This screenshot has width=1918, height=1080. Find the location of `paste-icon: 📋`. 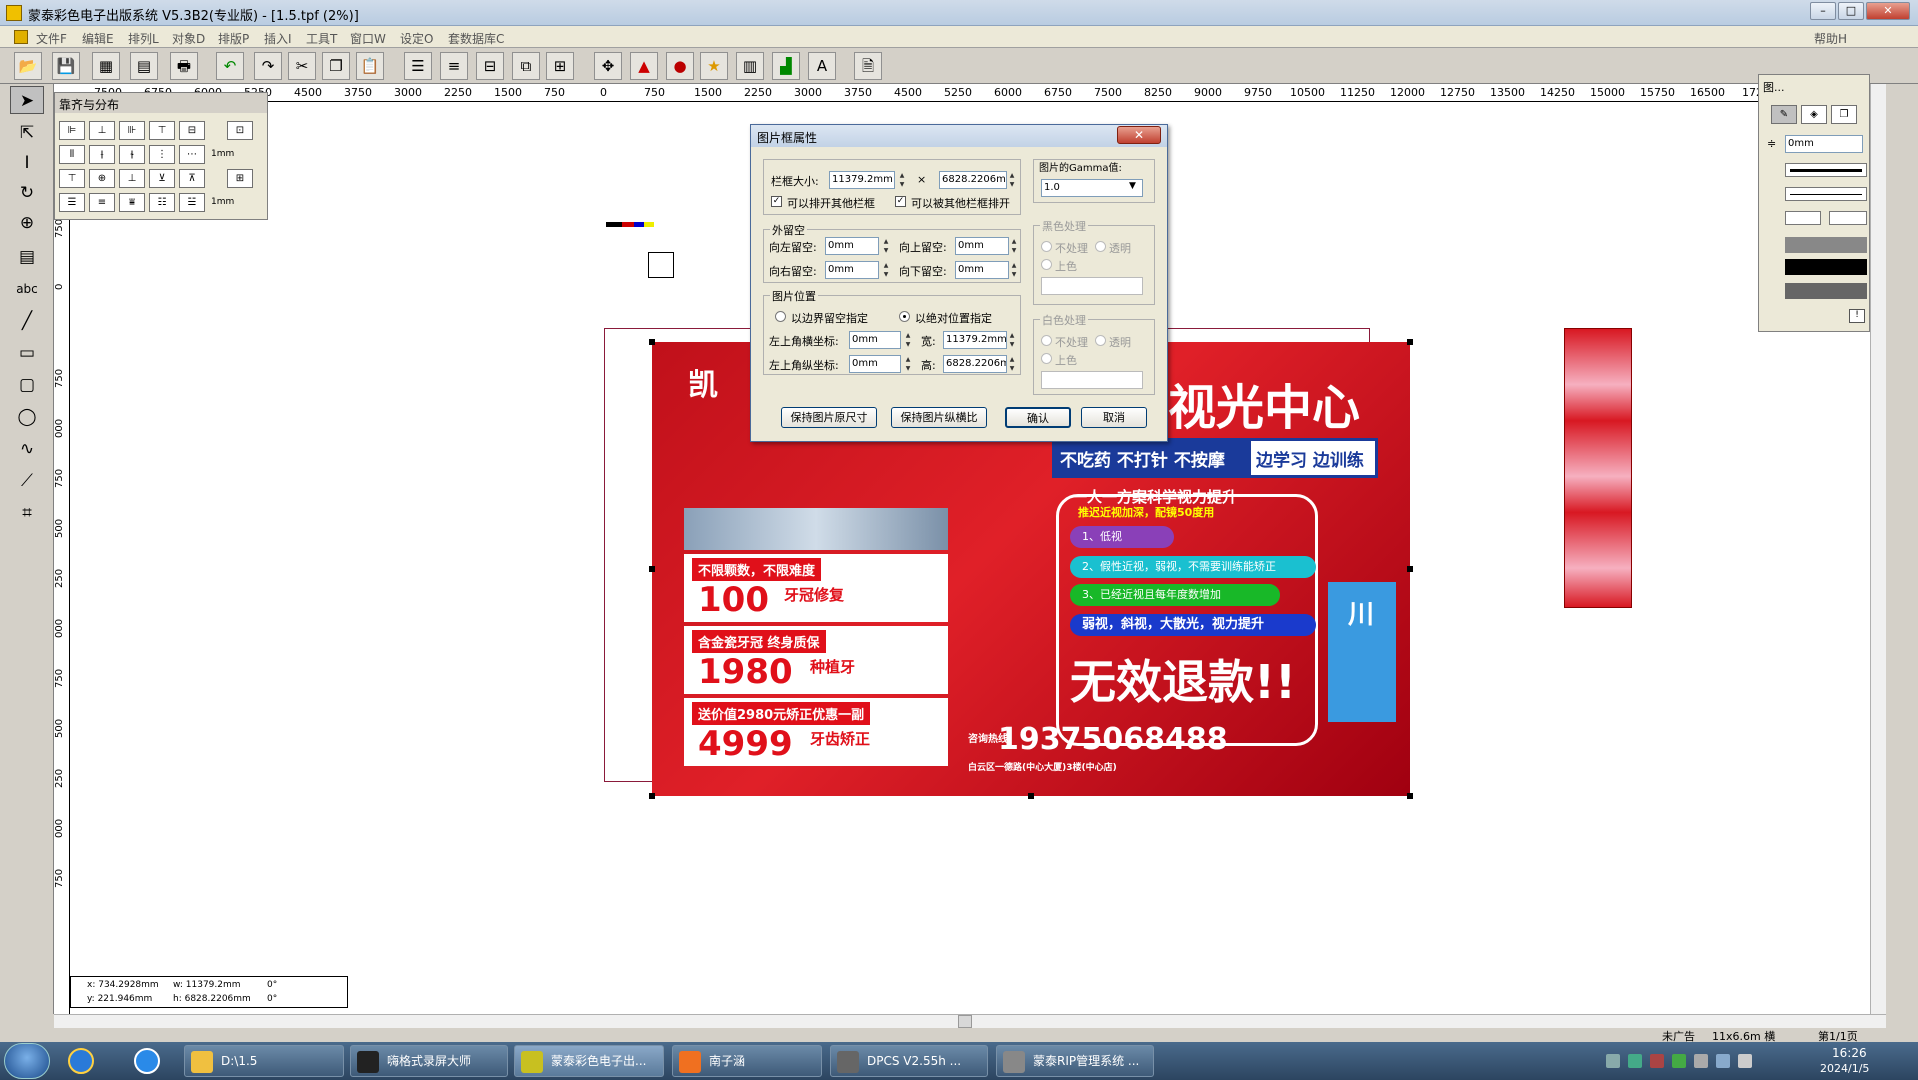

paste-icon: 📋 is located at coordinates (370, 66).